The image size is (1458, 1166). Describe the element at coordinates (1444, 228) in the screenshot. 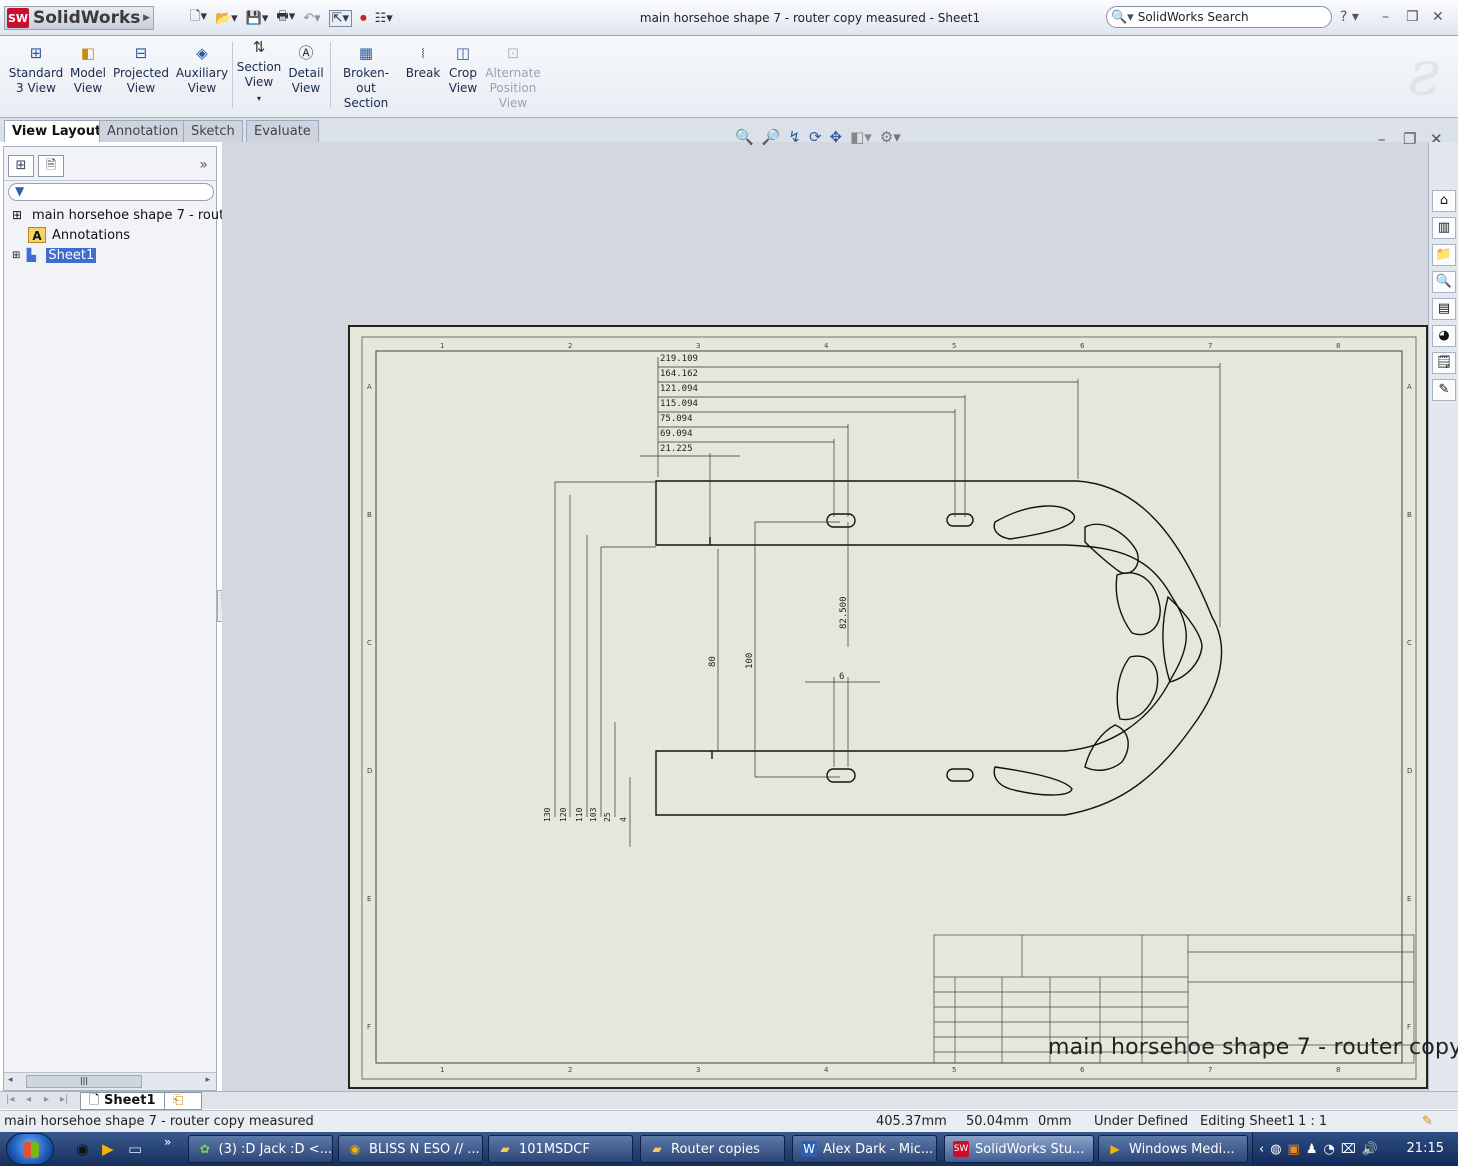

I see `design-library-icon: ▥` at that location.